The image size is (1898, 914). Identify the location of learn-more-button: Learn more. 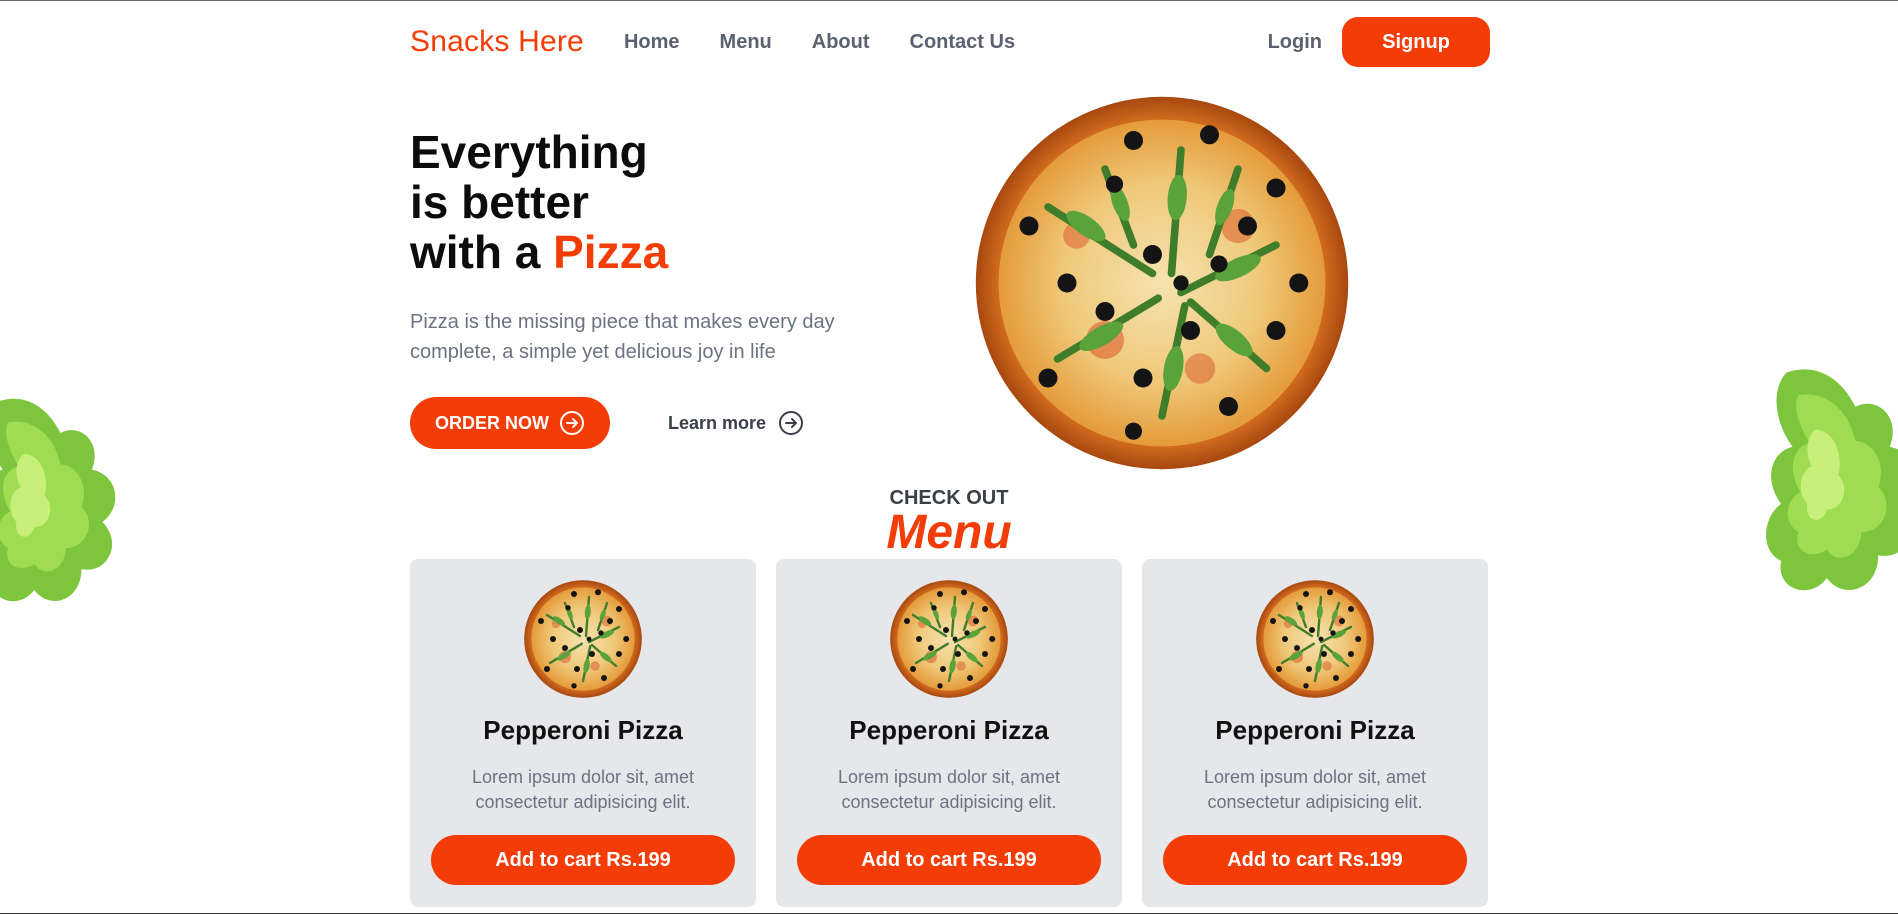
(736, 423).